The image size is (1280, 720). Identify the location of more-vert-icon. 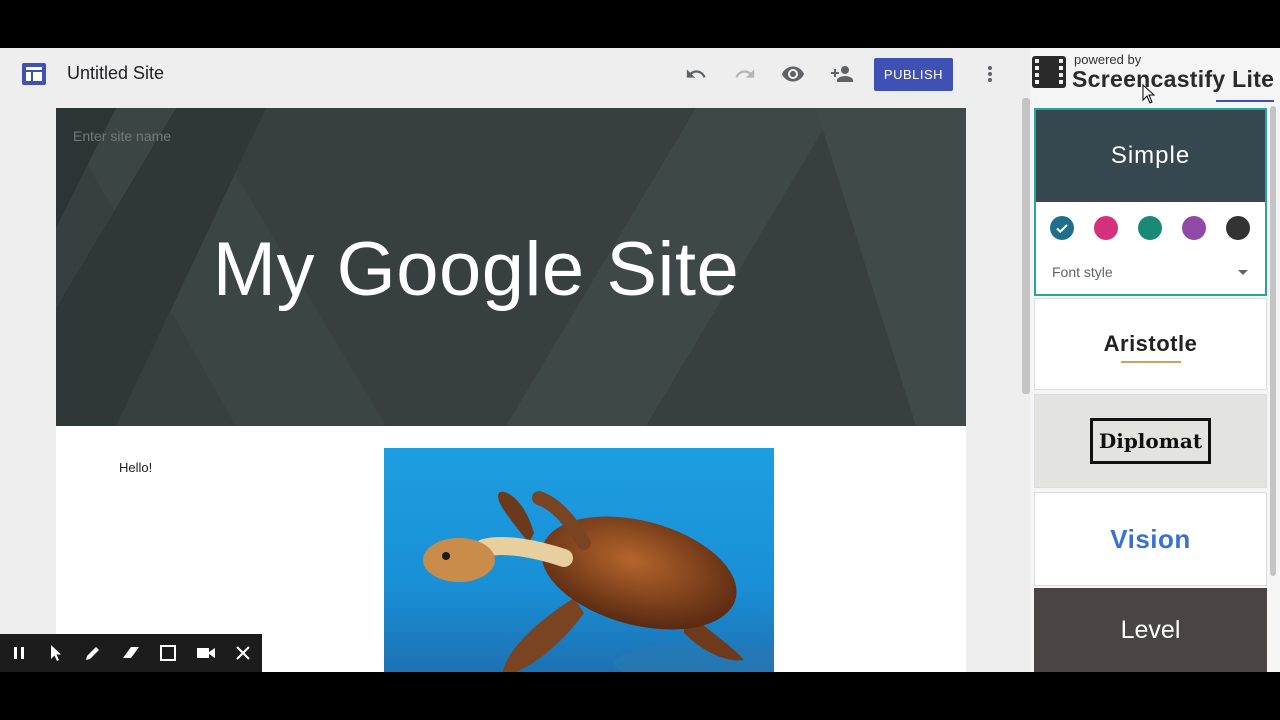
(990, 74).